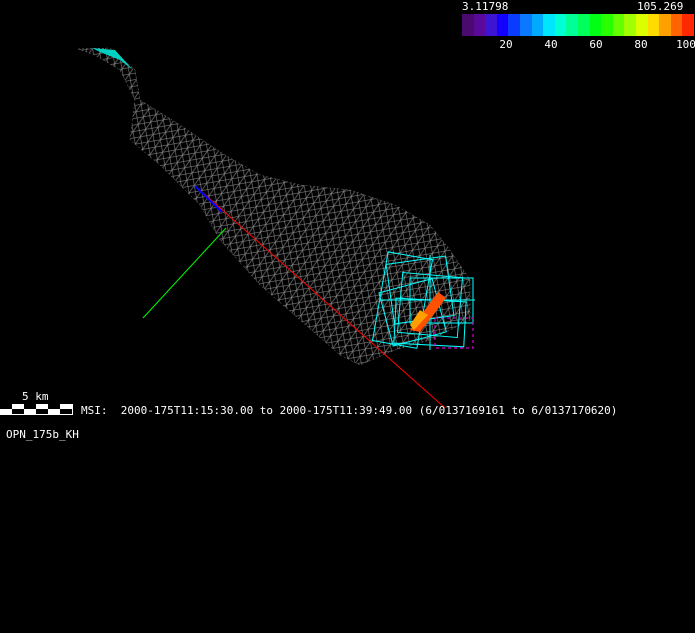 The height and width of the screenshot is (633, 695). I want to click on y-axis-line, so click(184, 273).